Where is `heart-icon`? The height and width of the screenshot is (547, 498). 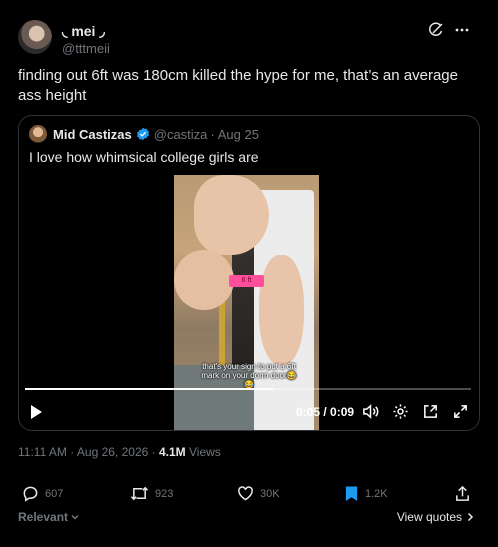 heart-icon is located at coordinates (245, 493).